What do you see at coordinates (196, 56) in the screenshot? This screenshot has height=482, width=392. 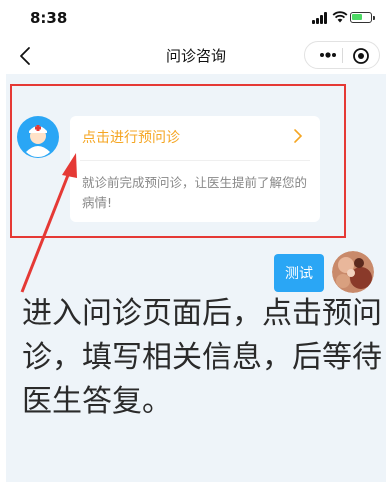 I see `nav-bar: 问诊咨询` at bounding box center [196, 56].